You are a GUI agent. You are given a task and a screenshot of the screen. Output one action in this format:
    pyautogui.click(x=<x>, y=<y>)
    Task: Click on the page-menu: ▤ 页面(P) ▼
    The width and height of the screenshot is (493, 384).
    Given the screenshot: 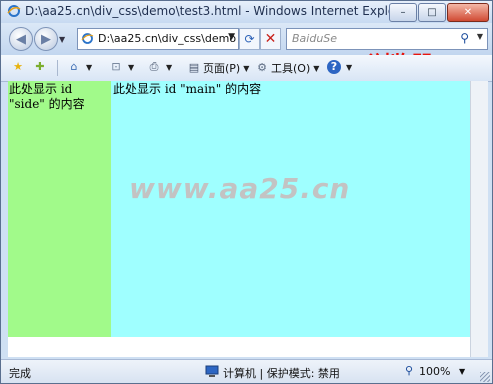 What is the action you would take?
    pyautogui.click(x=218, y=68)
    